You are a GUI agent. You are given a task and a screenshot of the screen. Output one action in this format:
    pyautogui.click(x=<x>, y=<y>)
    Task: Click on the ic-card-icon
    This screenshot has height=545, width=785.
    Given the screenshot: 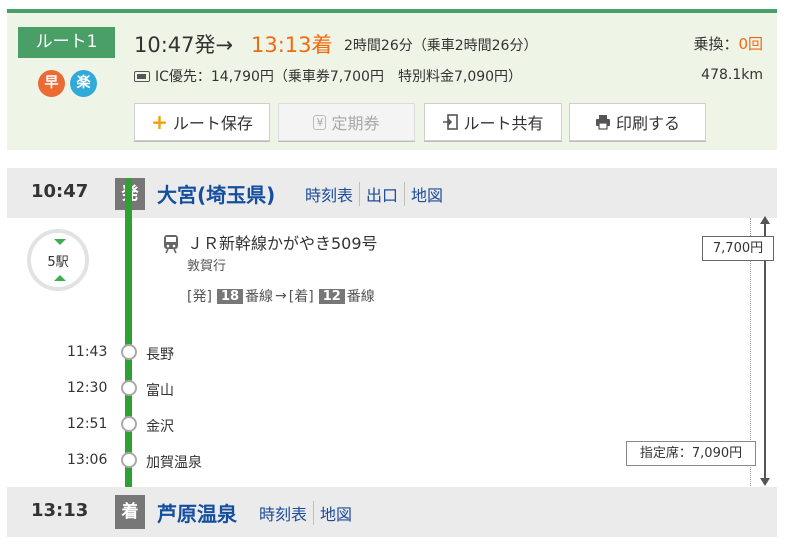 What is the action you would take?
    pyautogui.click(x=142, y=76)
    